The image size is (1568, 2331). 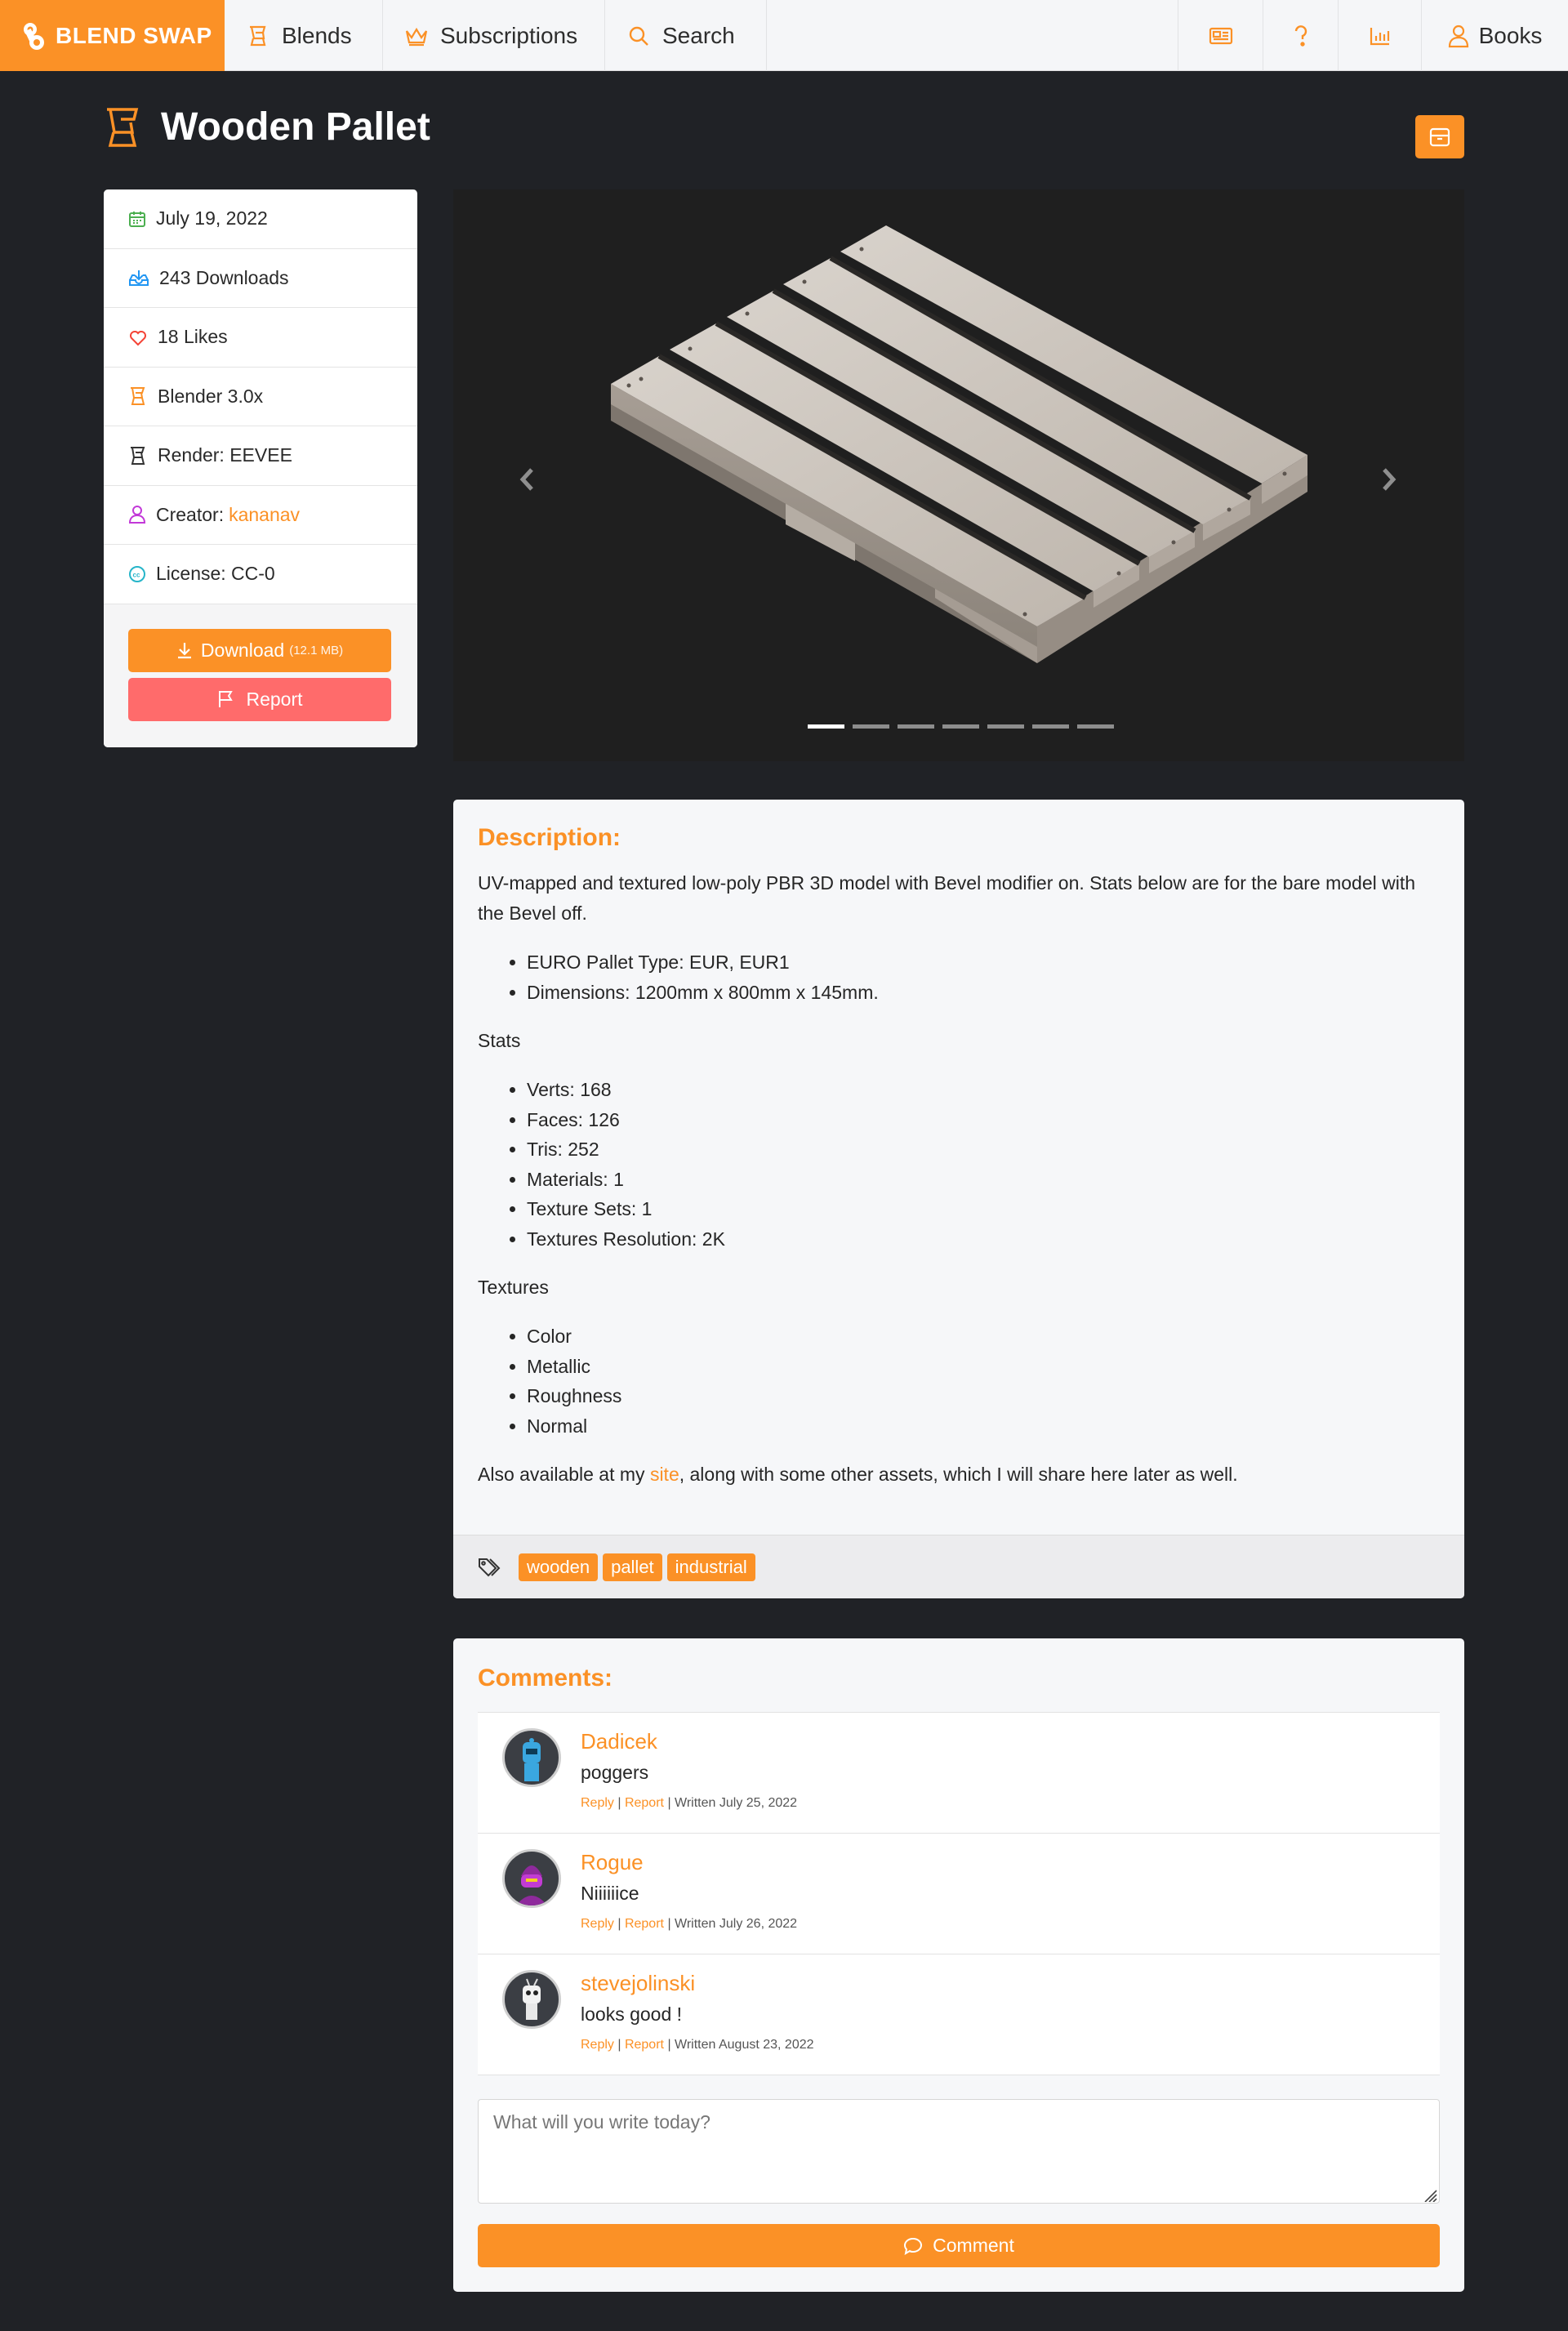 I want to click on cartoon-avatar-icon, so click(x=532, y=1999).